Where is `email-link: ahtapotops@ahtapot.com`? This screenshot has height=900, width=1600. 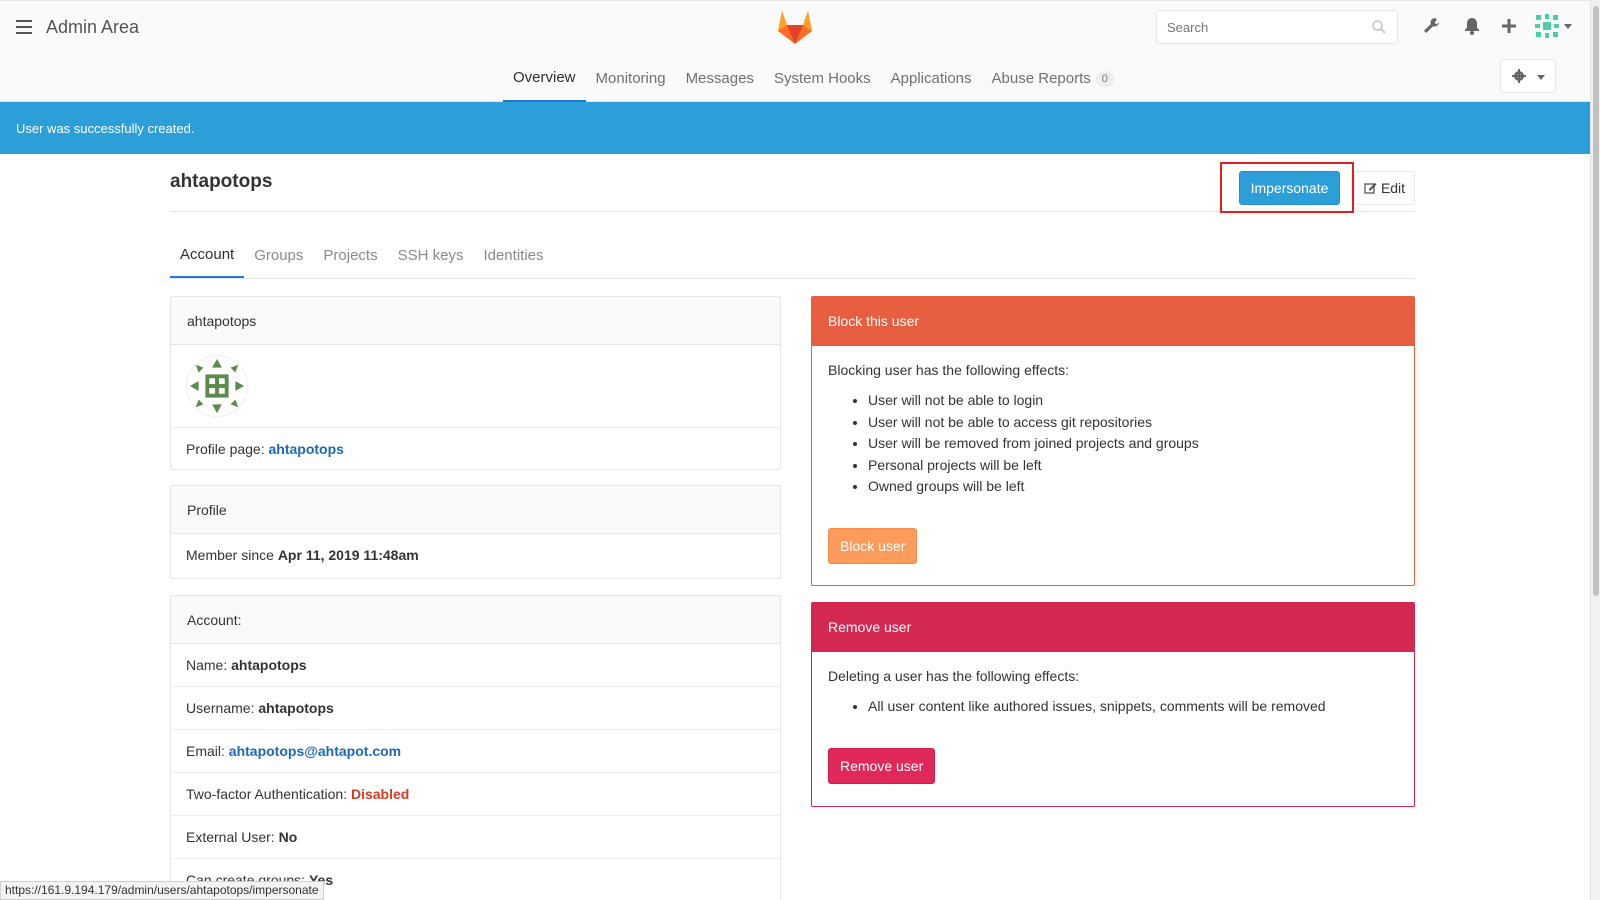
email-link: ahtapotops@ahtapot.com is located at coordinates (315, 751).